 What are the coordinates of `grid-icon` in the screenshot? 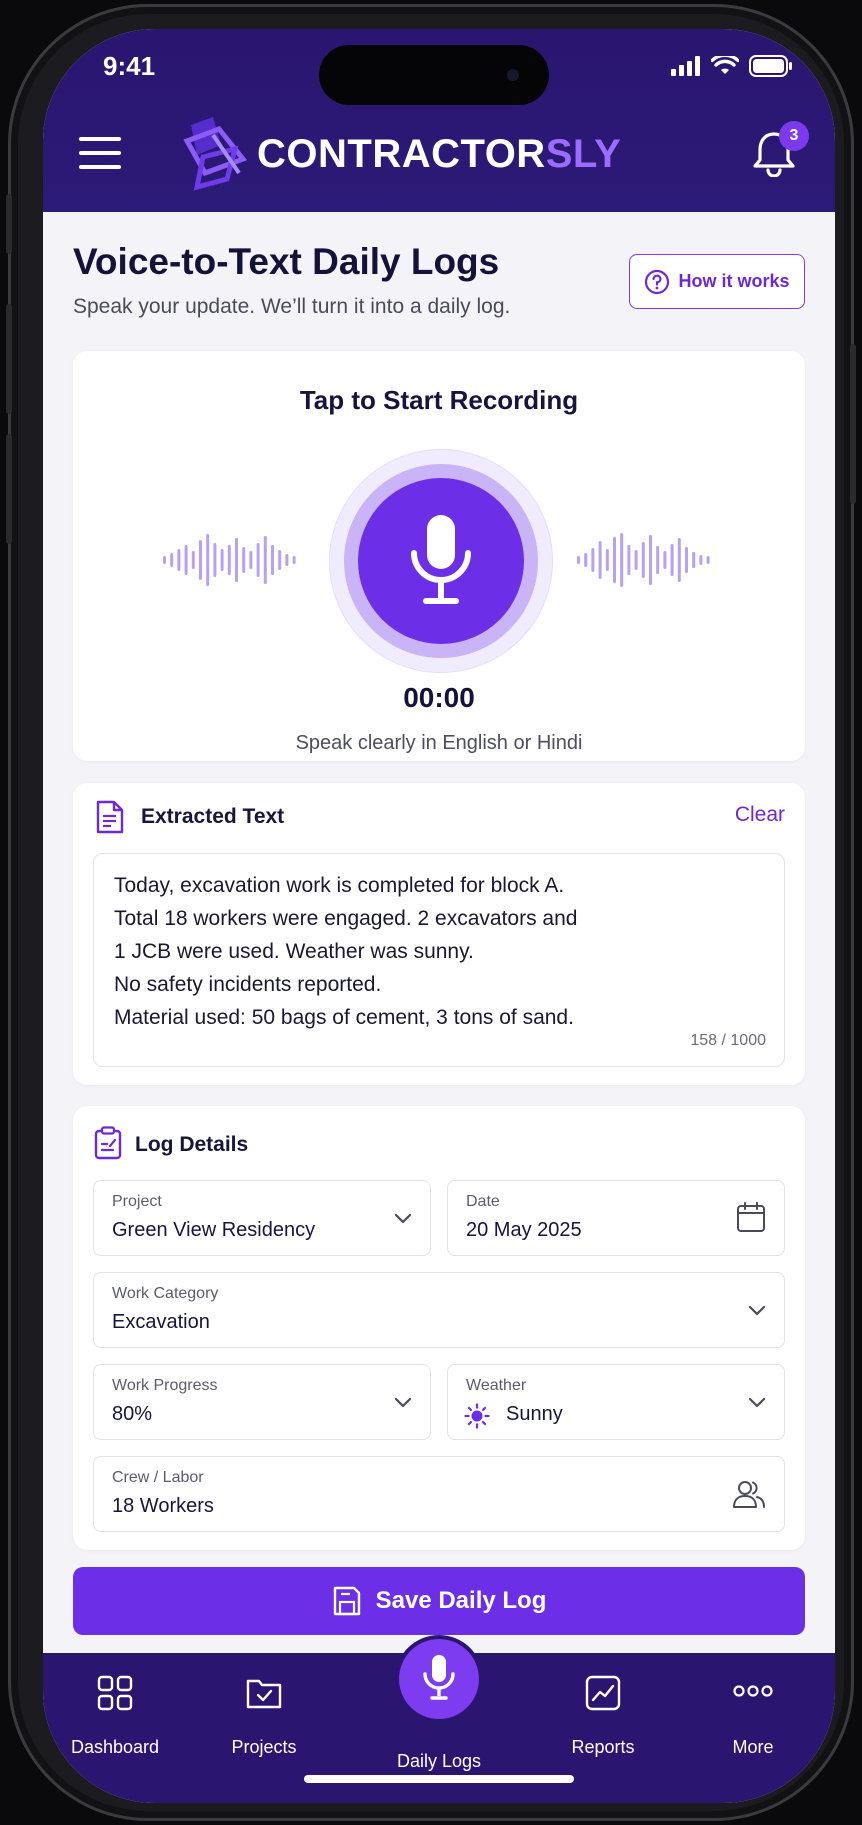 It's located at (115, 1693).